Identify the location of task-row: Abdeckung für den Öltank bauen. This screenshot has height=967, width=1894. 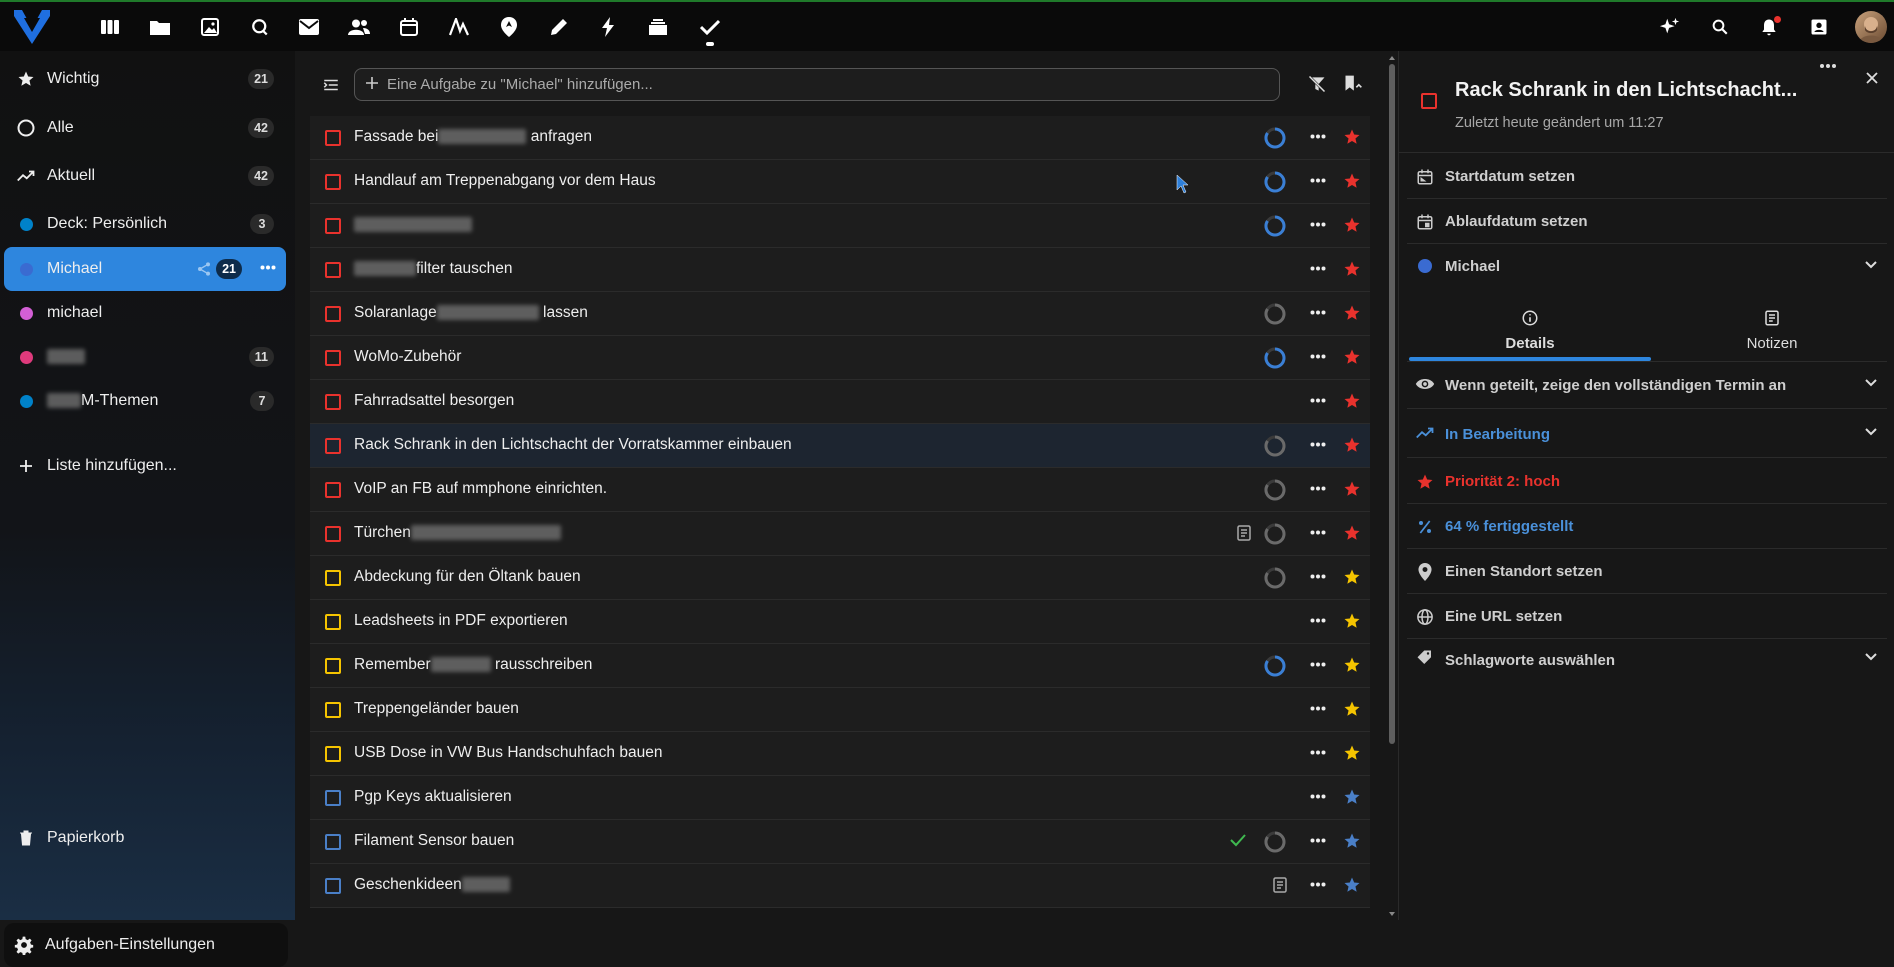
(840, 578).